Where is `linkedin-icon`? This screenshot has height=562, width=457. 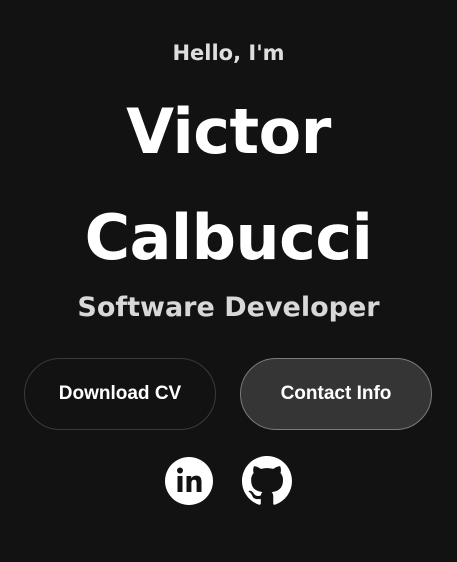 linkedin-icon is located at coordinates (189, 481).